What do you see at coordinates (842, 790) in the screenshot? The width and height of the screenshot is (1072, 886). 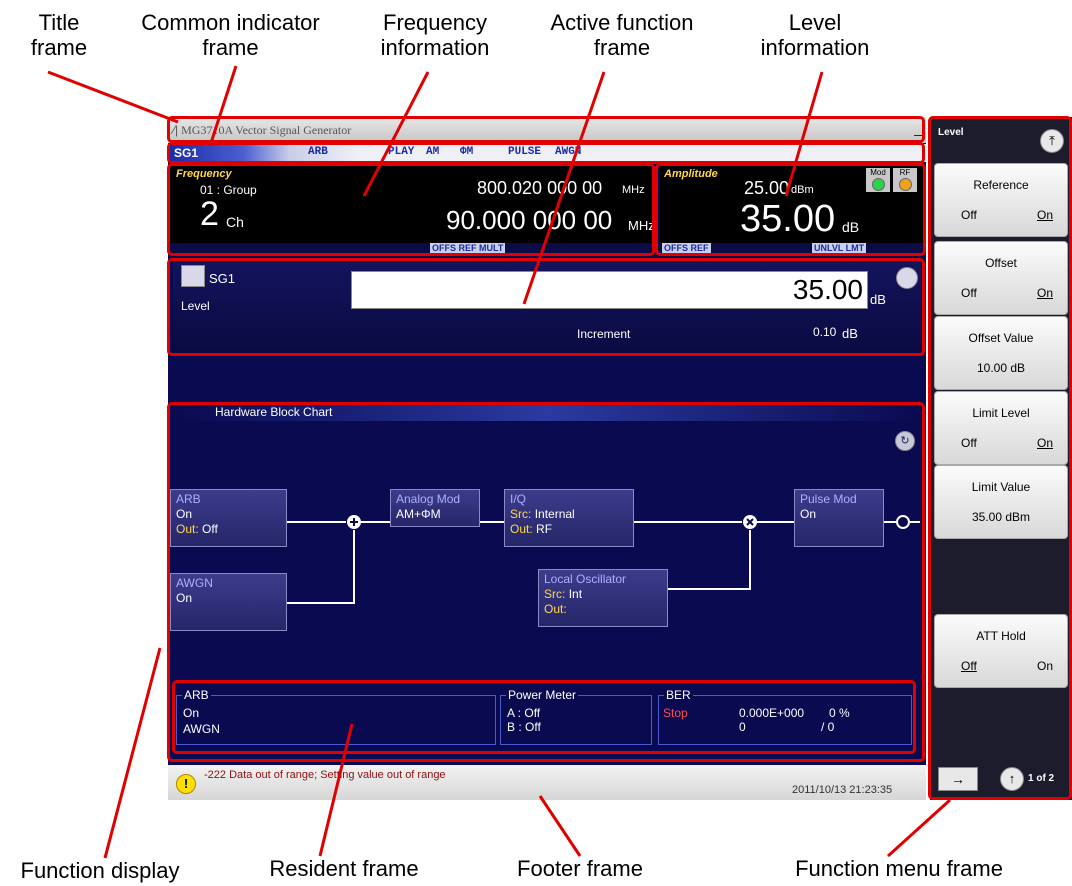 I see `footer-datetime: 2011/10/13 21:23:35` at bounding box center [842, 790].